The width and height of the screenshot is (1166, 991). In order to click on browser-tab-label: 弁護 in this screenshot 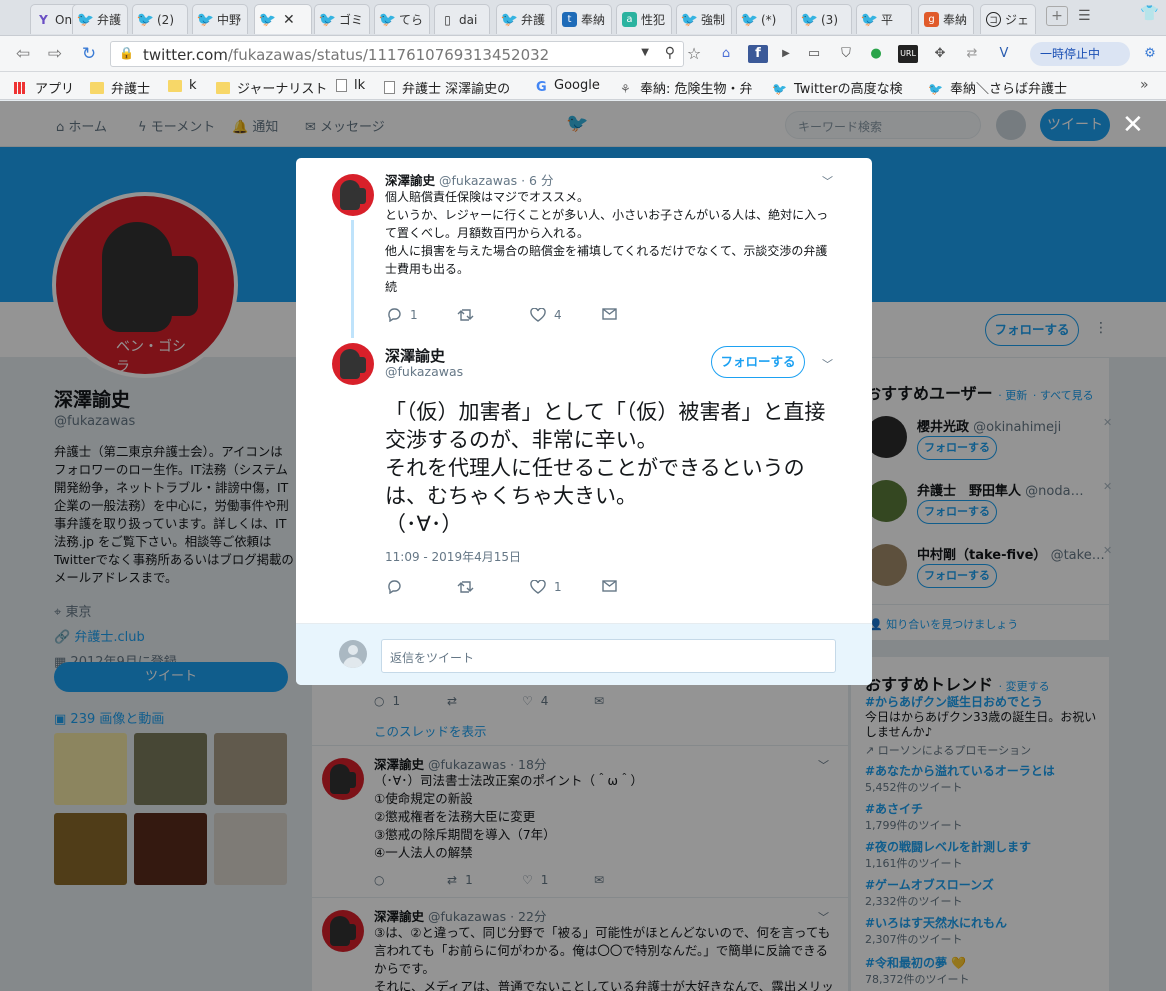, I will do `click(109, 20)`.